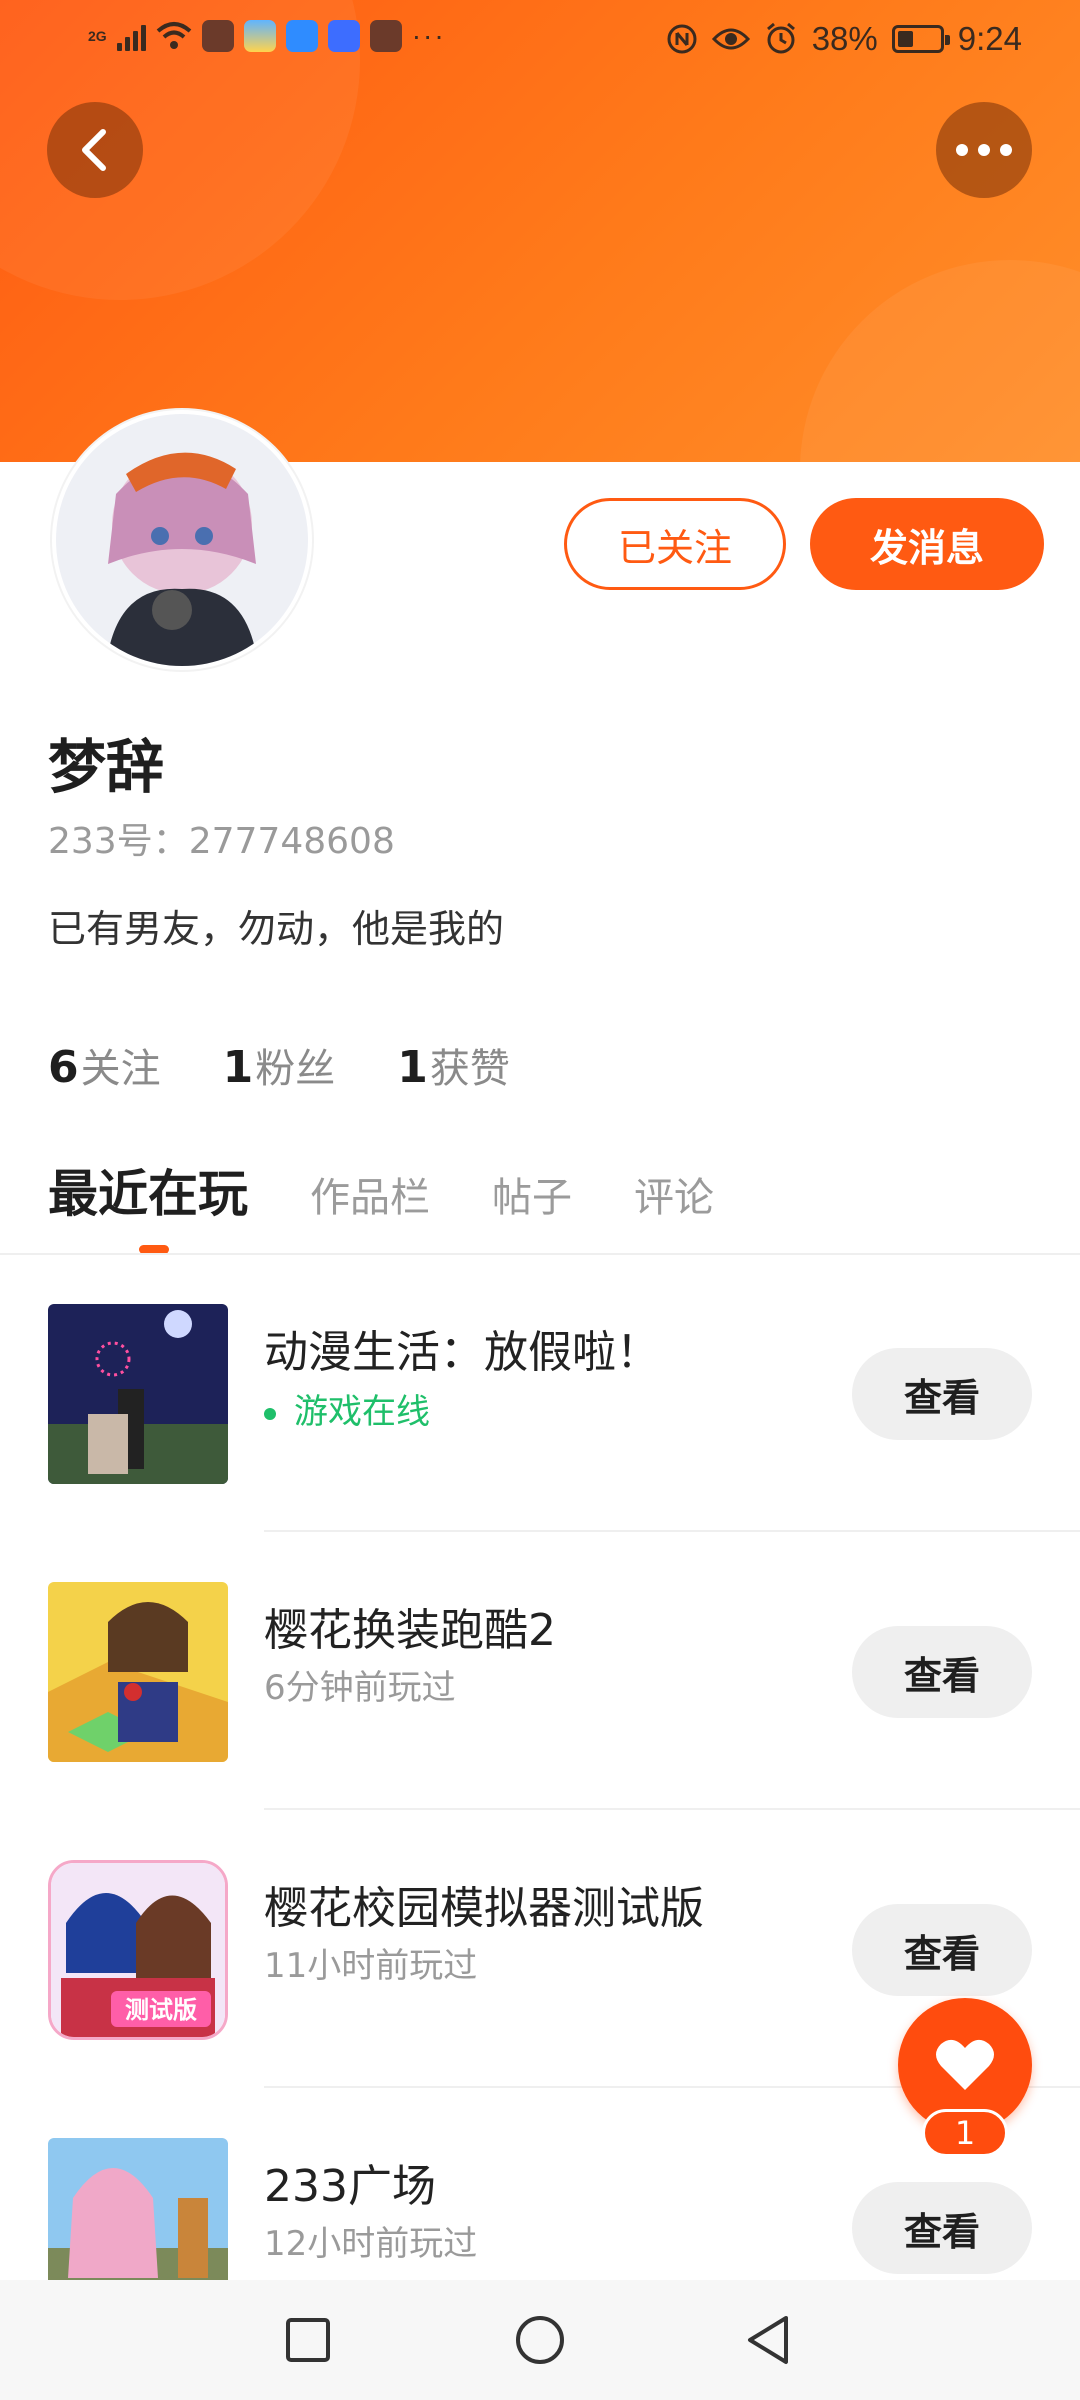 The height and width of the screenshot is (2400, 1080). I want to click on game-title: 233广场, so click(350, 2186).